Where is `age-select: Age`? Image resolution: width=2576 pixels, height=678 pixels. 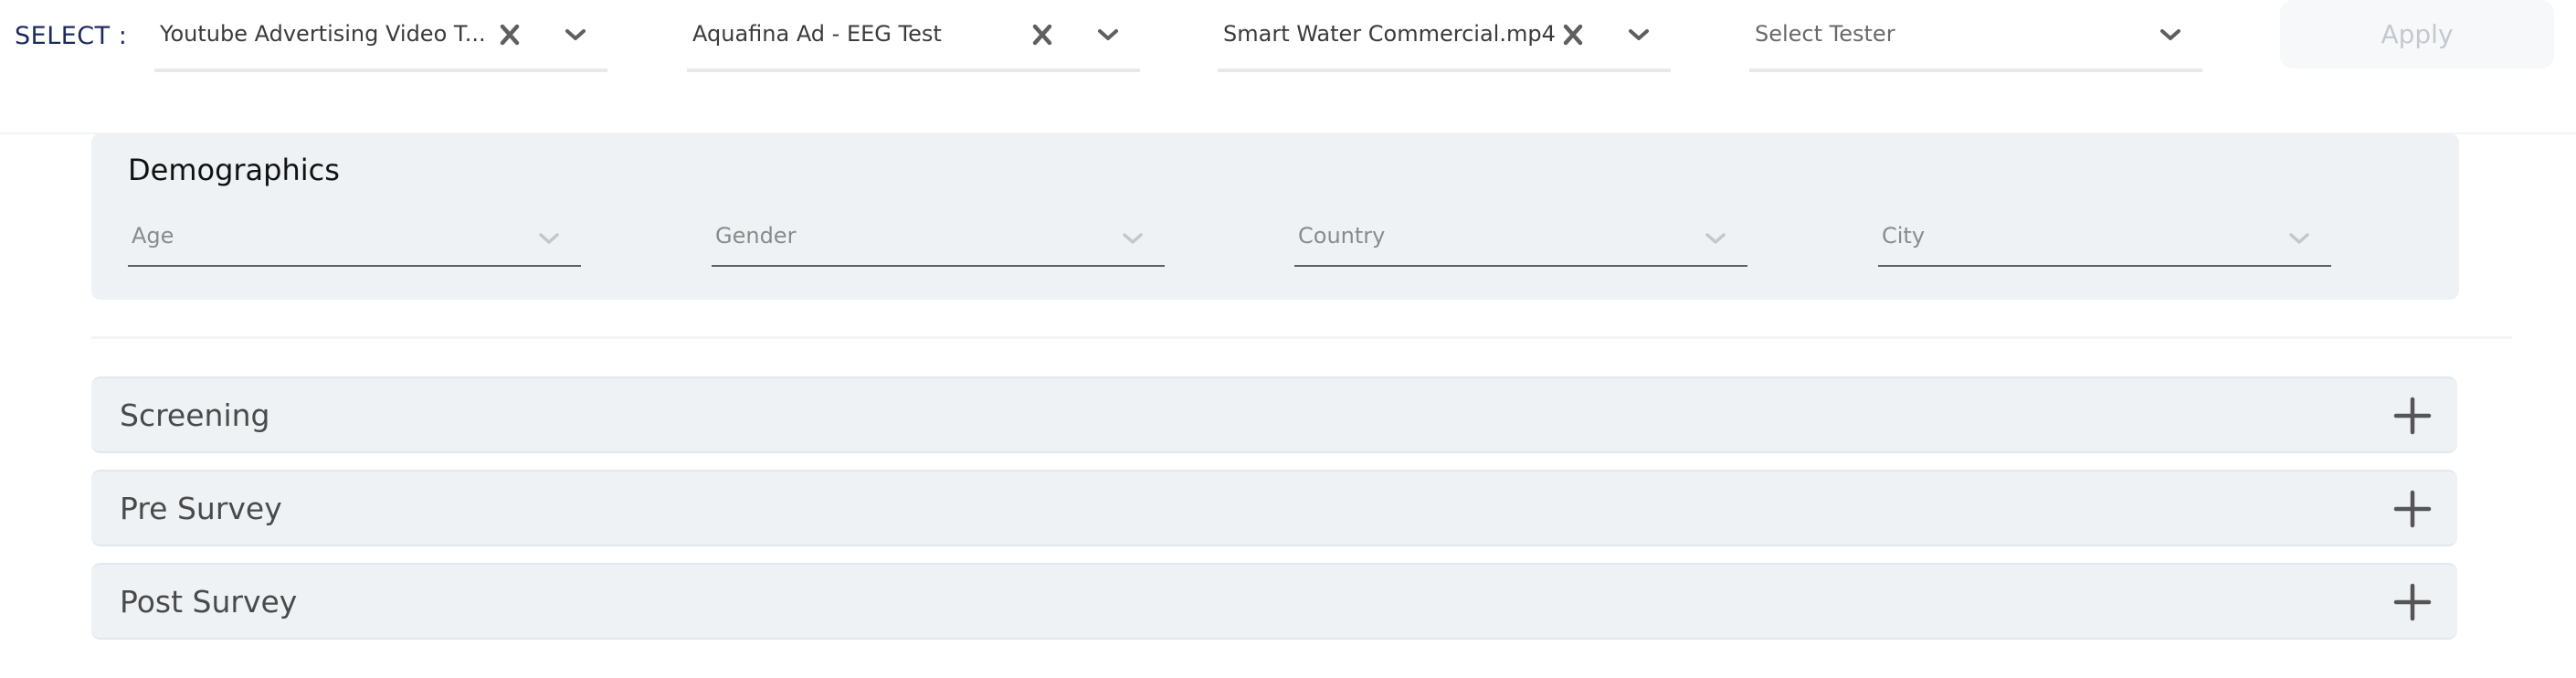
age-select: Age is located at coordinates (354, 237).